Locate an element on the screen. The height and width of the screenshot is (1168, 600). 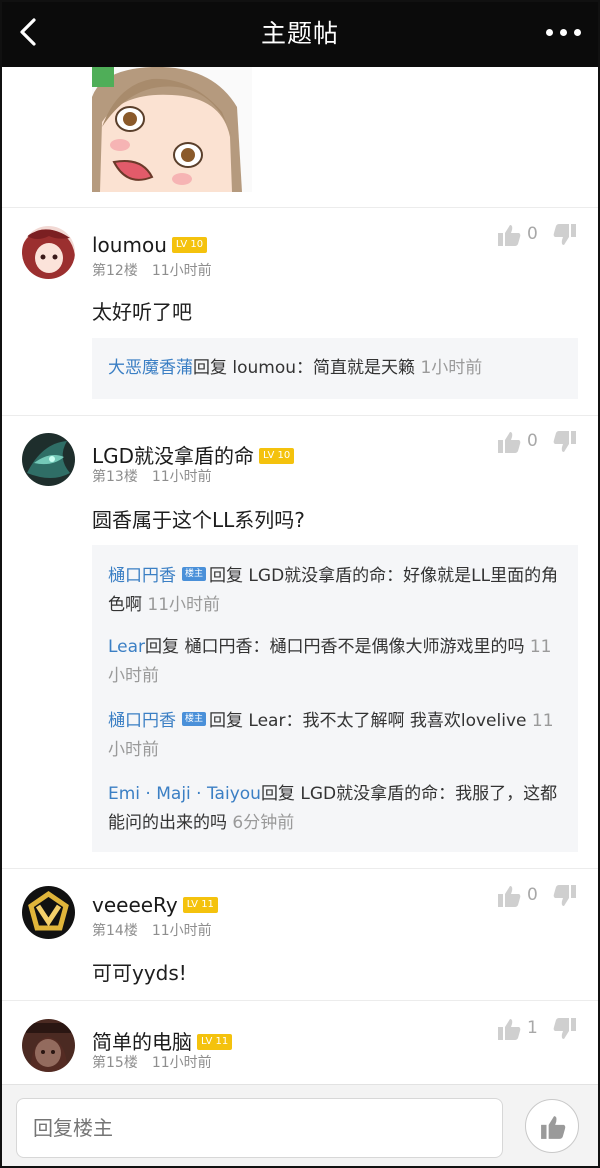
reply-item: 樋口円香 楼主 回复 Lear：我不太了解啊 我喜欢lovelive 11小时前 is located at coordinates (337, 736).